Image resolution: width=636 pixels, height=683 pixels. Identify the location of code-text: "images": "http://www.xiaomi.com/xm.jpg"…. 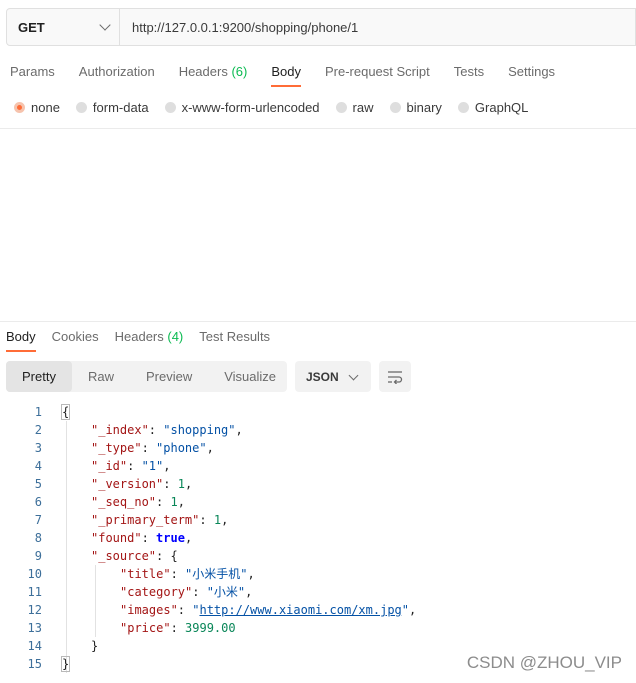
(268, 610).